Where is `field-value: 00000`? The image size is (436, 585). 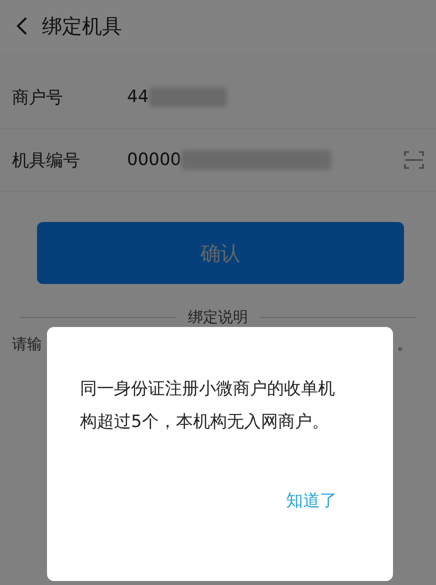 field-value: 00000 is located at coordinates (154, 160).